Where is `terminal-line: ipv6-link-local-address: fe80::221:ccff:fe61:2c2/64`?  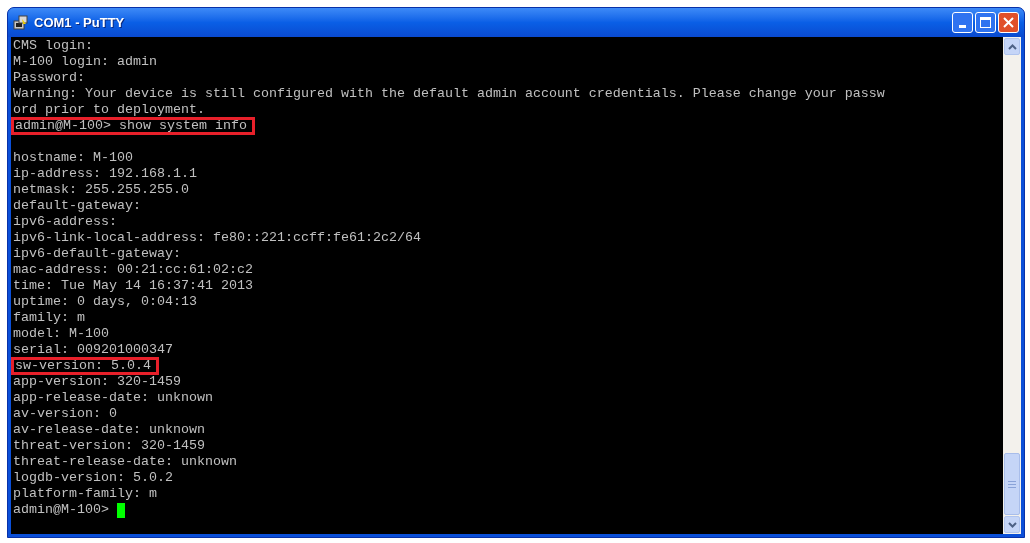 terminal-line: ipv6-link-local-address: fe80::221:ccff:fe61:2c2/64 is located at coordinates (217, 237).